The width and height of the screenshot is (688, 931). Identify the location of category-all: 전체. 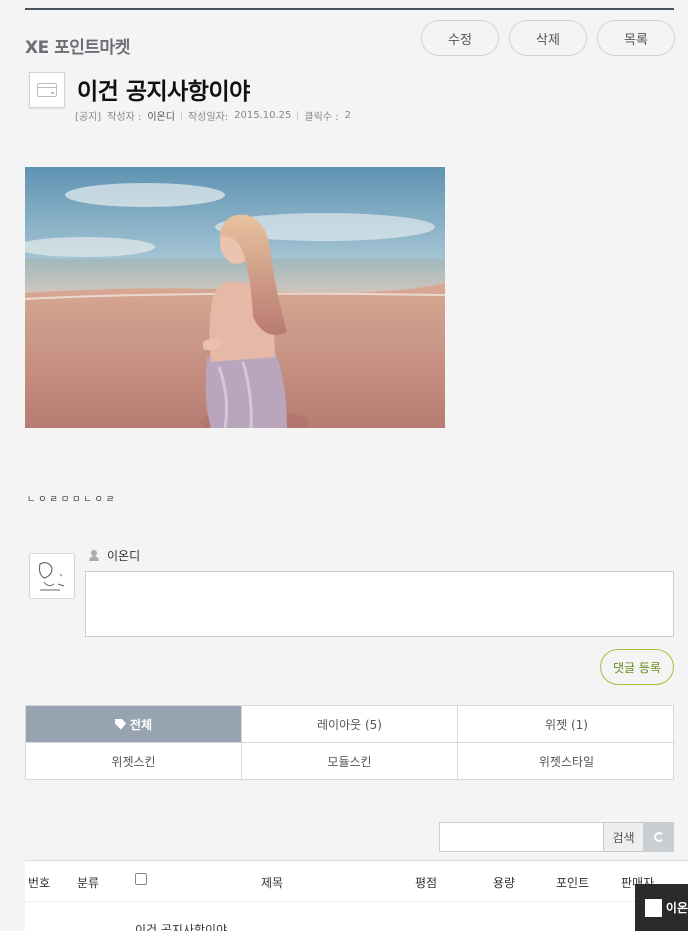
(134, 724).